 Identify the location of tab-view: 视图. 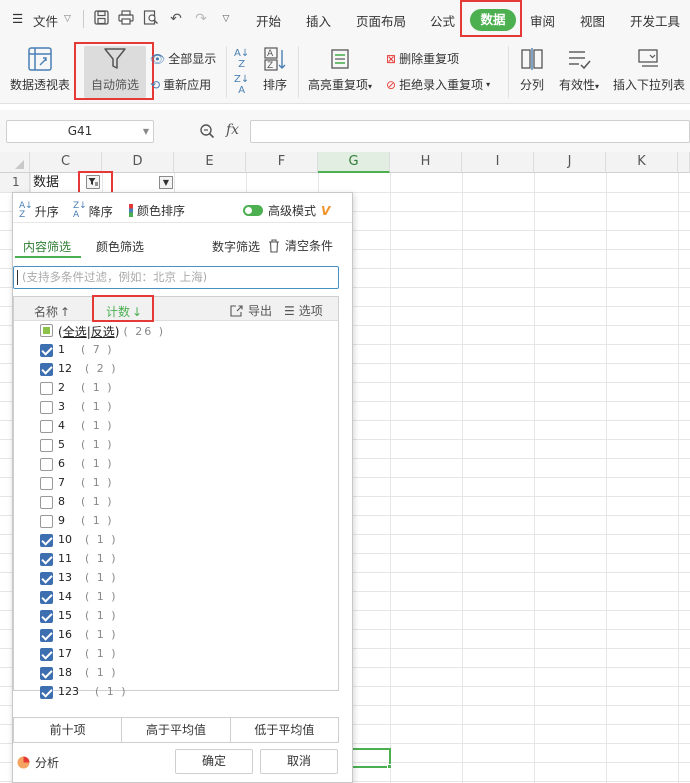
(592, 20).